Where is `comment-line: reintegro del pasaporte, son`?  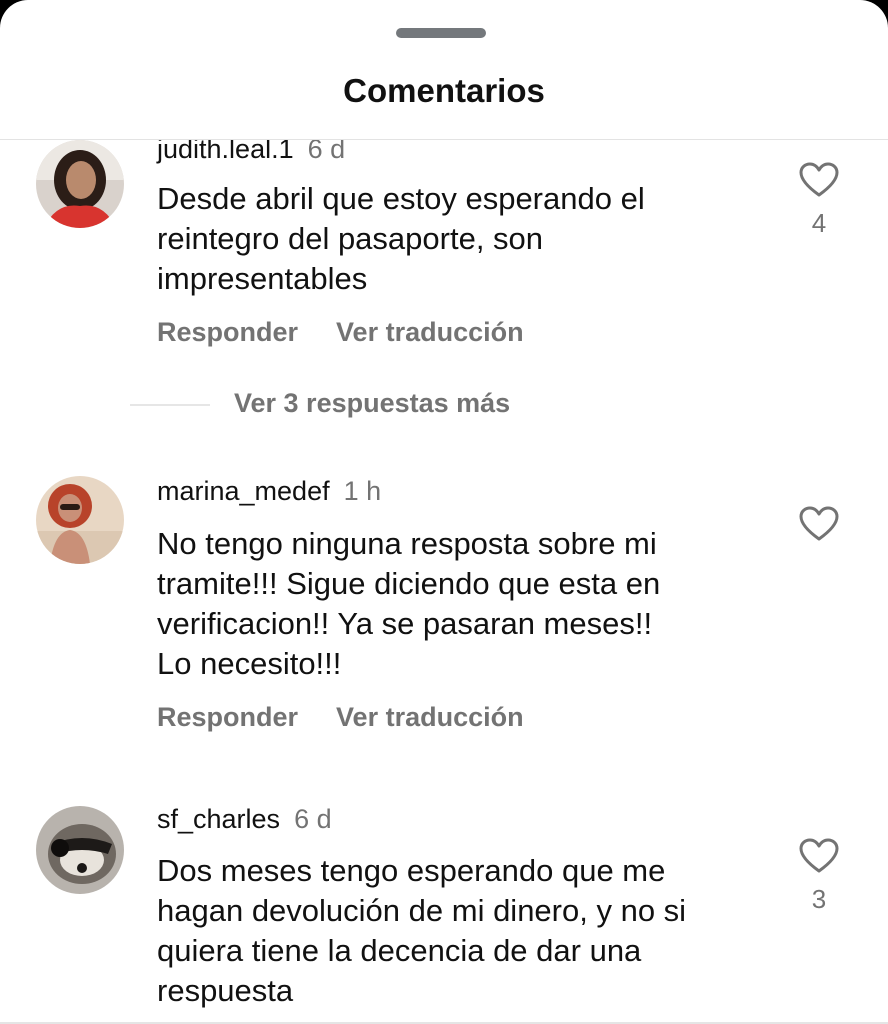
comment-line: reintegro del pasaporte, son is located at coordinates (350, 238).